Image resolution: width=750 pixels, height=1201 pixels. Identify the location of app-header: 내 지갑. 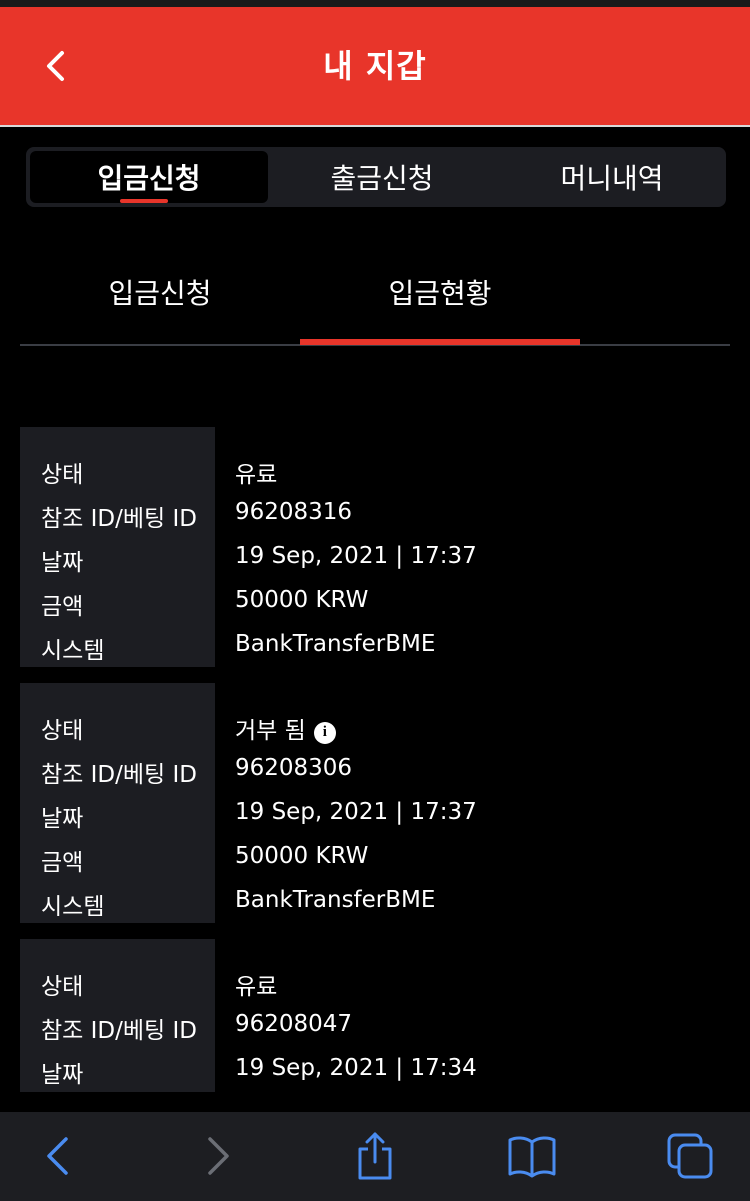
(375, 66).